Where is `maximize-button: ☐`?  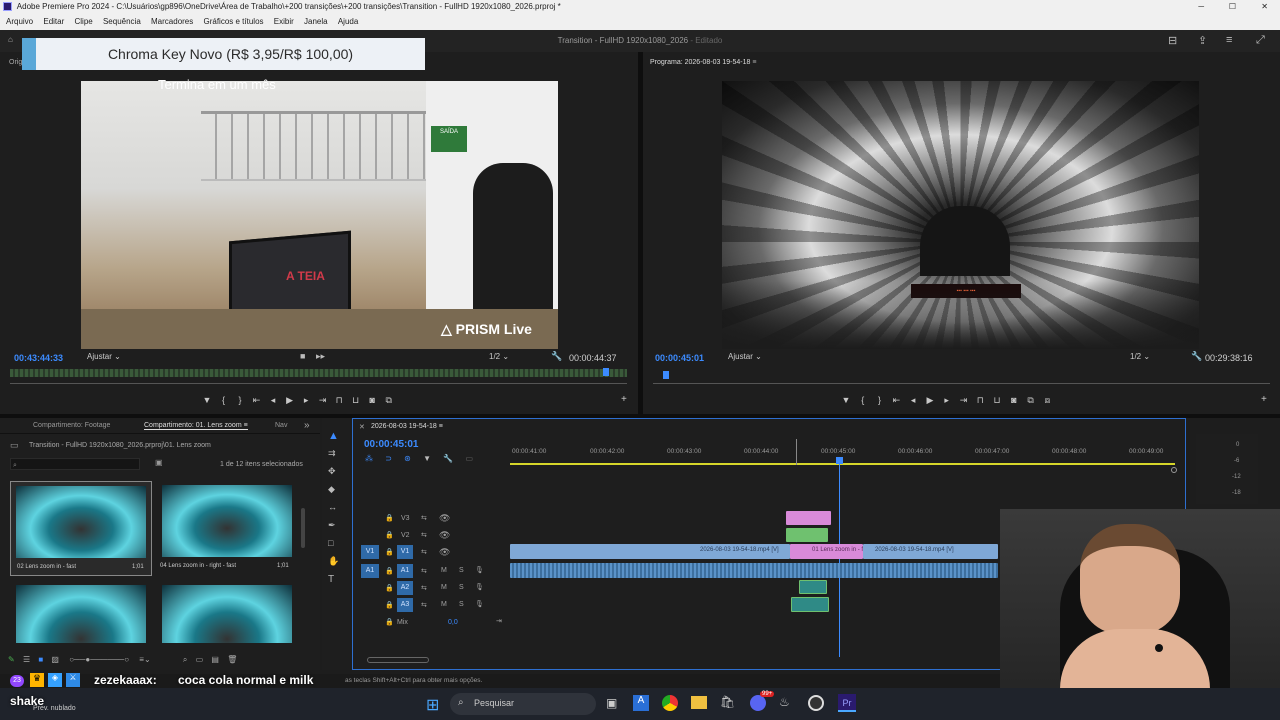
maximize-button: ☐ is located at coordinates (1232, 7).